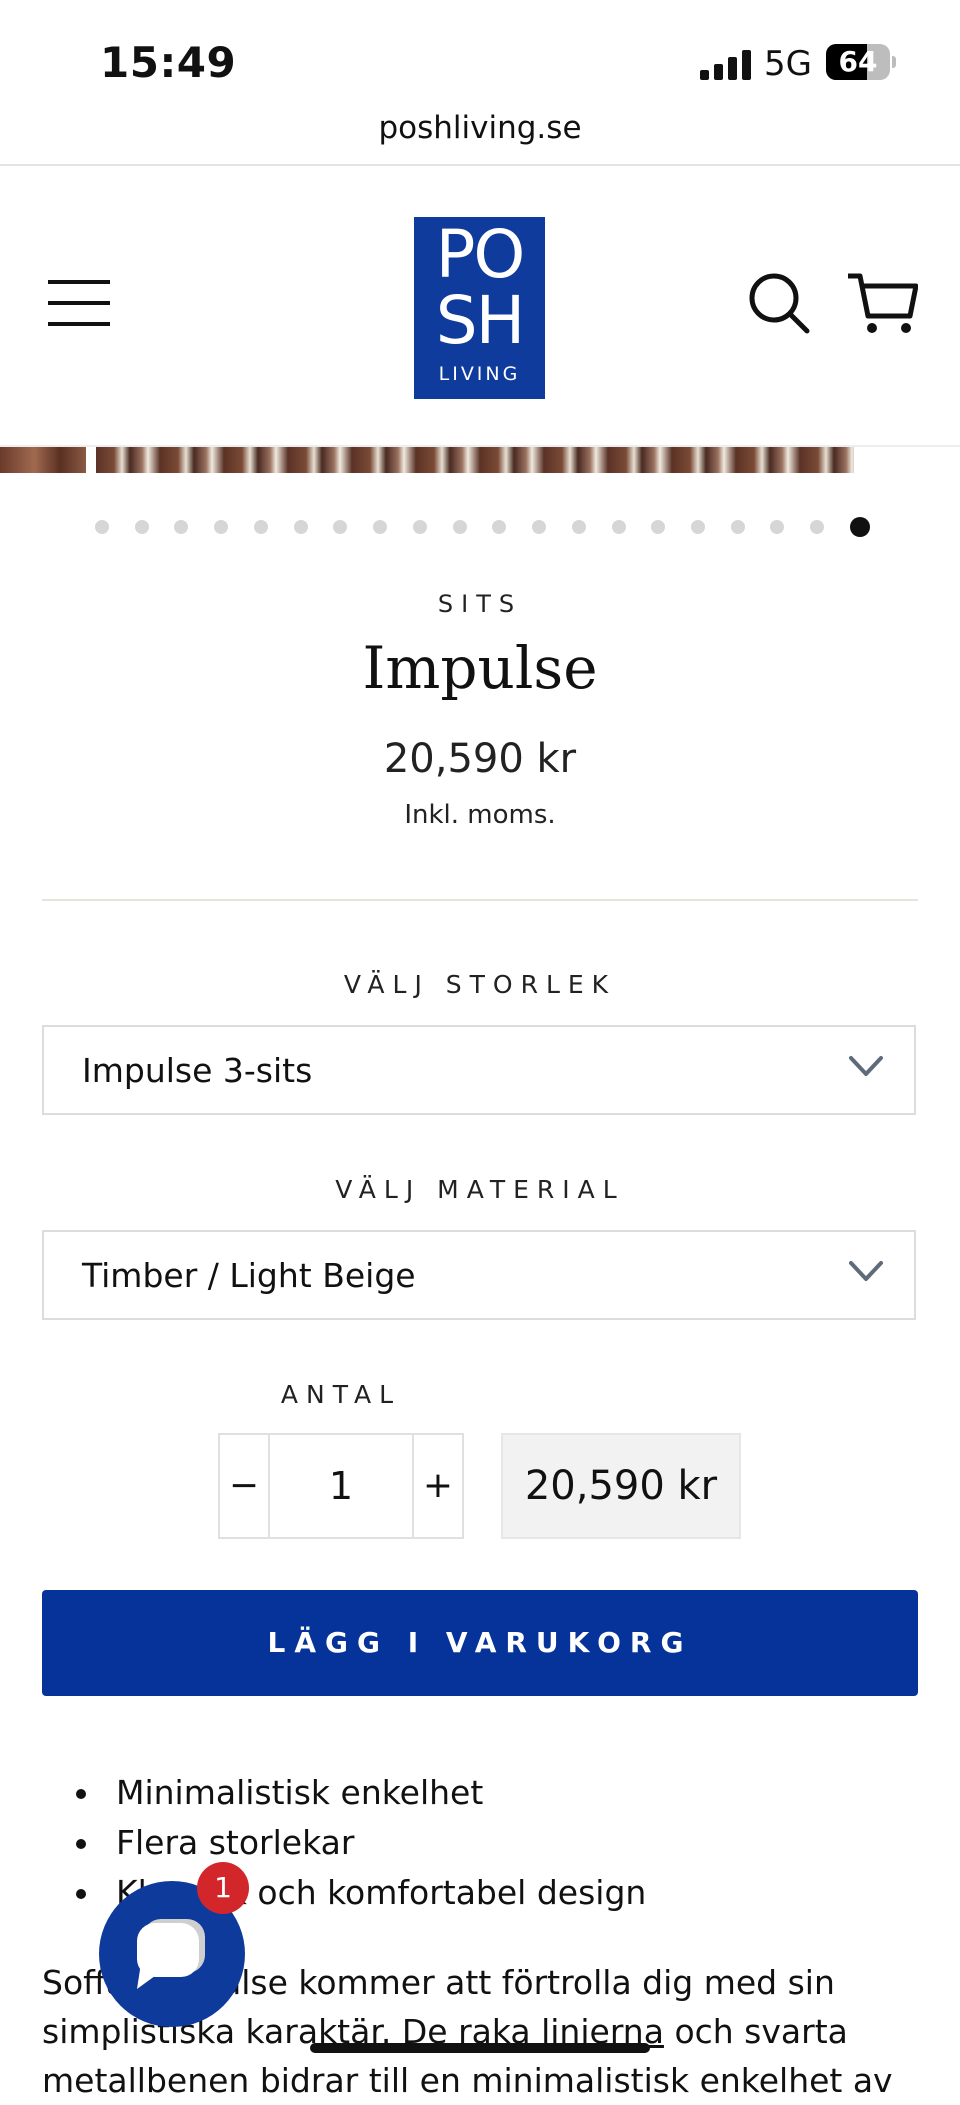 The height and width of the screenshot is (2105, 960). I want to click on home-indicator, so click(480, 2048).